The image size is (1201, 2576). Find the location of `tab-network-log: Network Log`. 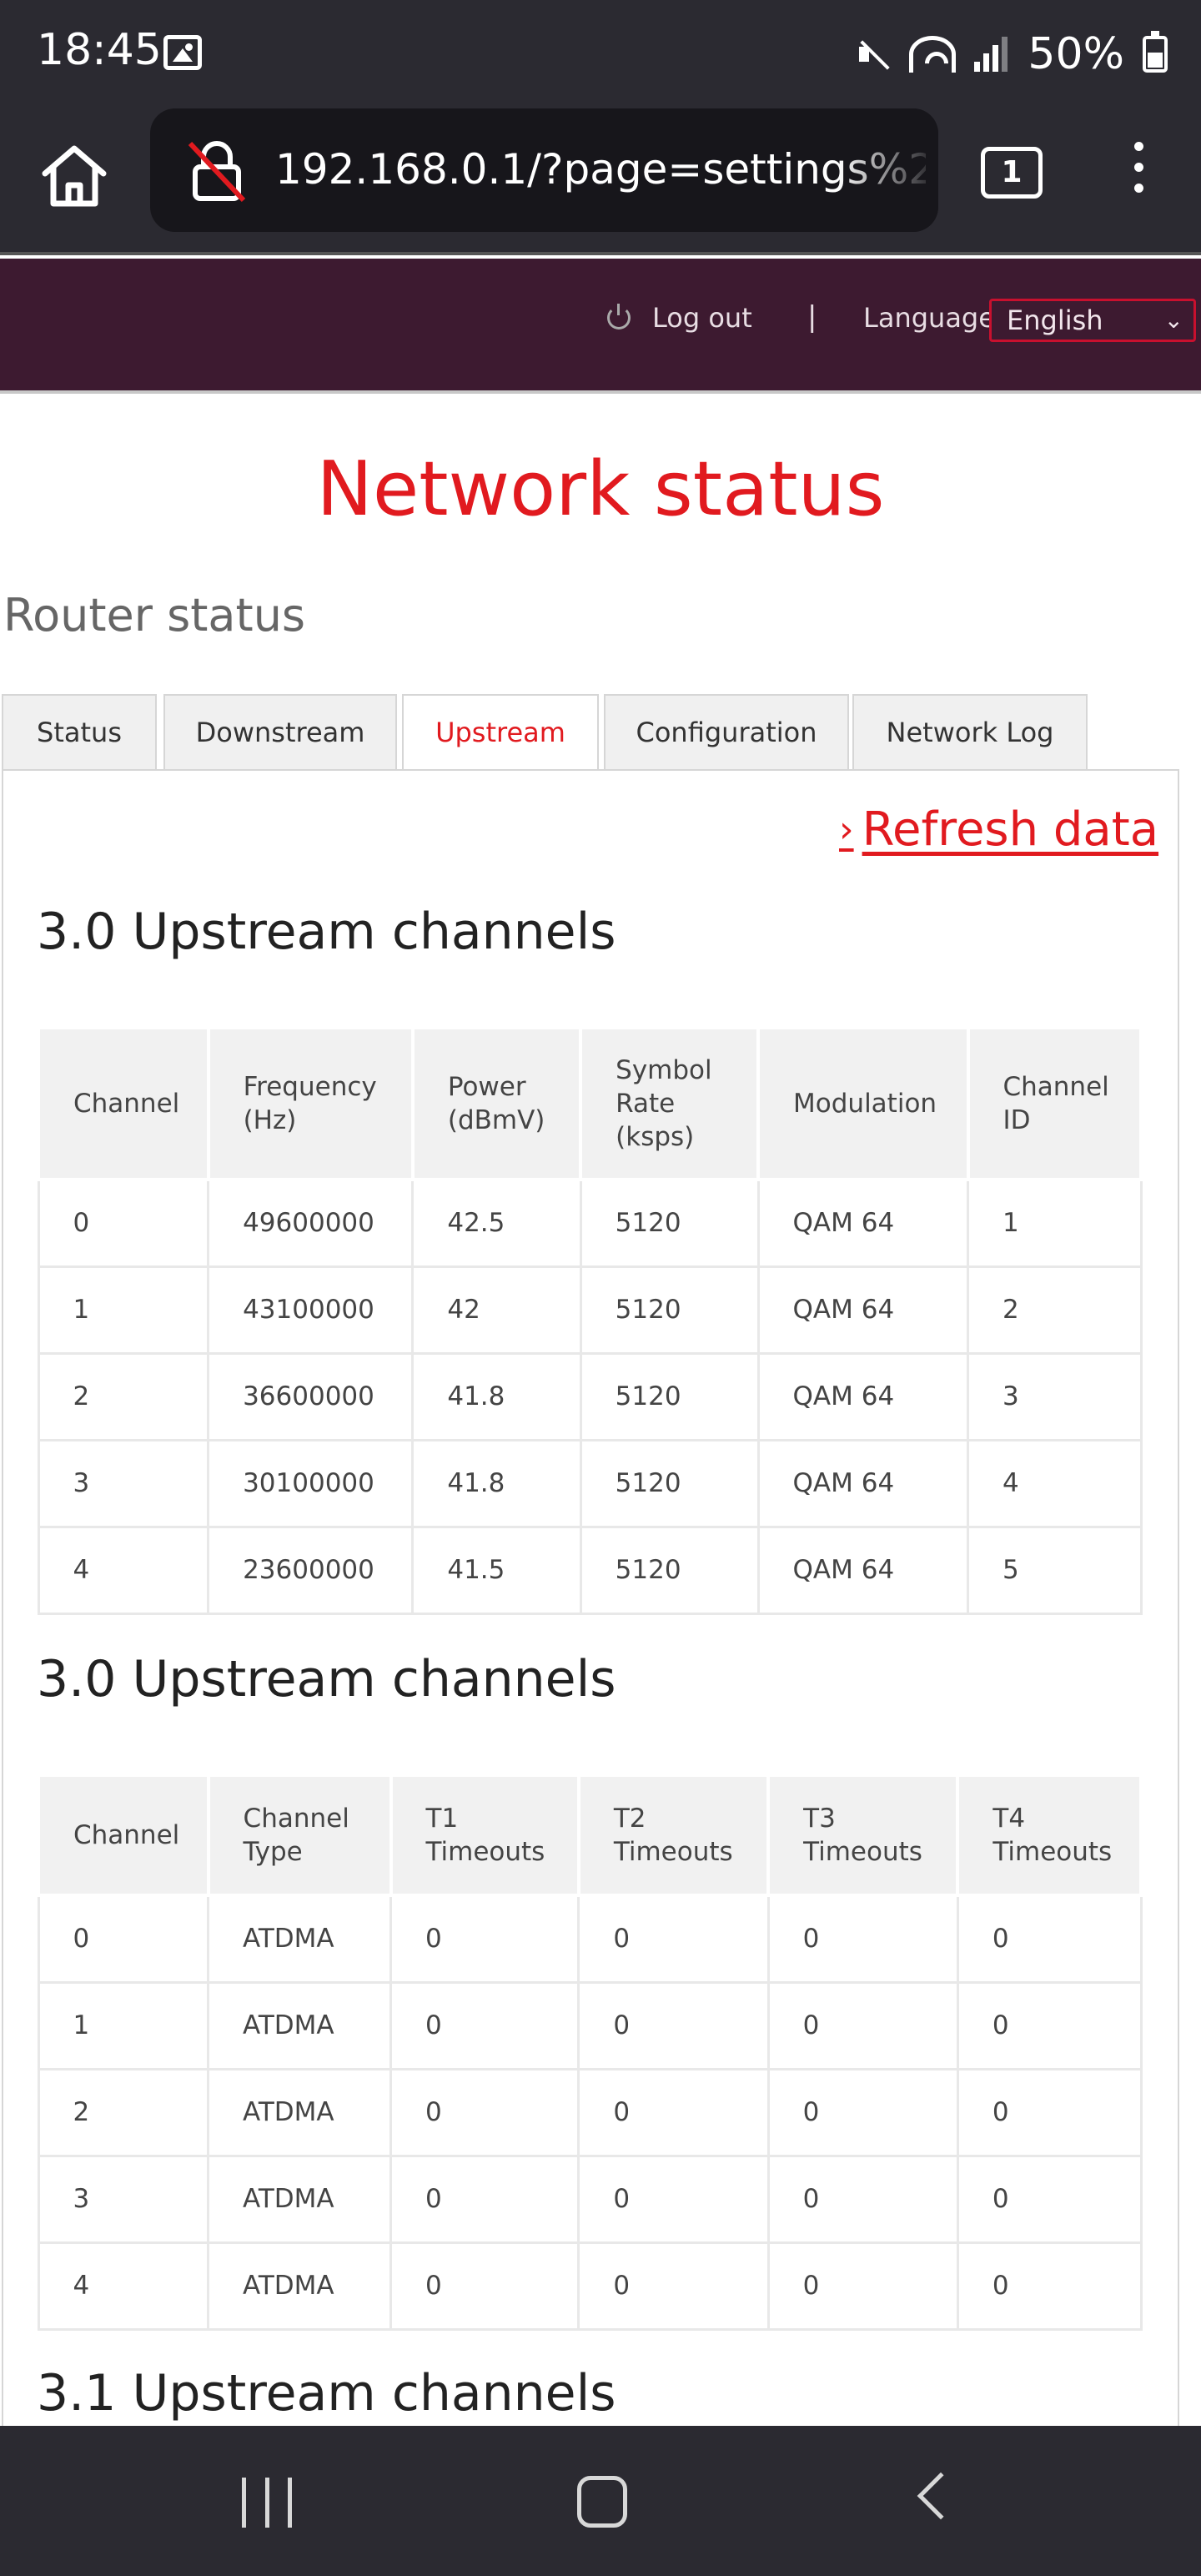

tab-network-log: Network Log is located at coordinates (970, 732).